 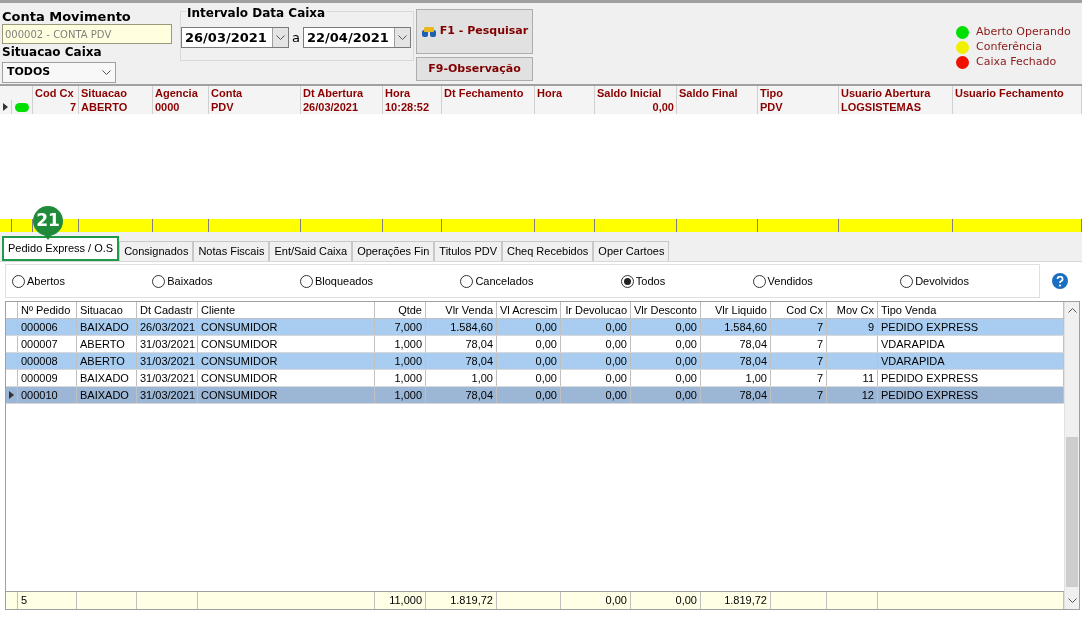 I want to click on account-field: 000002 - CONTA PDV, so click(x=87, y=34).